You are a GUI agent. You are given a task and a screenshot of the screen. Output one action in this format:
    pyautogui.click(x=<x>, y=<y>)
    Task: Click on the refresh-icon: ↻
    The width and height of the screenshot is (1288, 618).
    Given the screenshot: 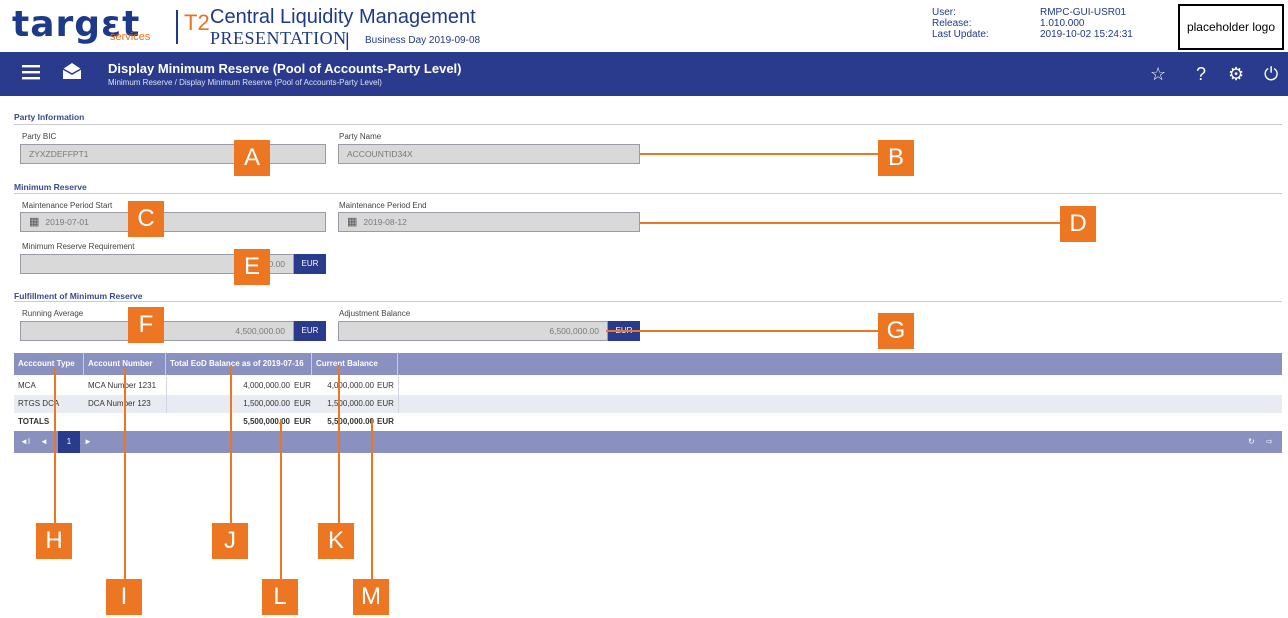 What is the action you would take?
    pyautogui.click(x=1251, y=442)
    